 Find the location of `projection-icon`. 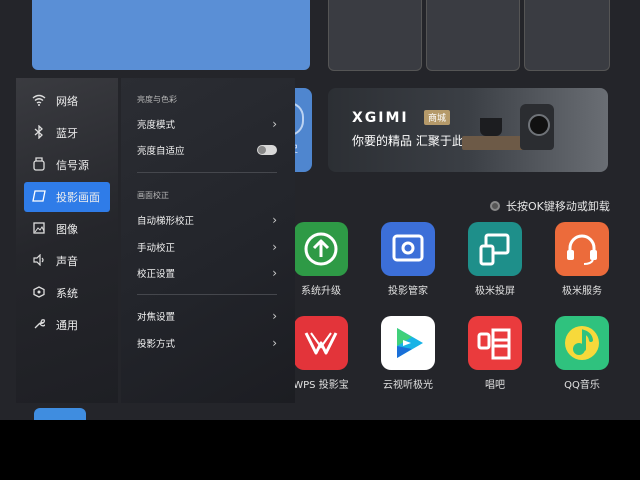

projection-icon is located at coordinates (39, 197).